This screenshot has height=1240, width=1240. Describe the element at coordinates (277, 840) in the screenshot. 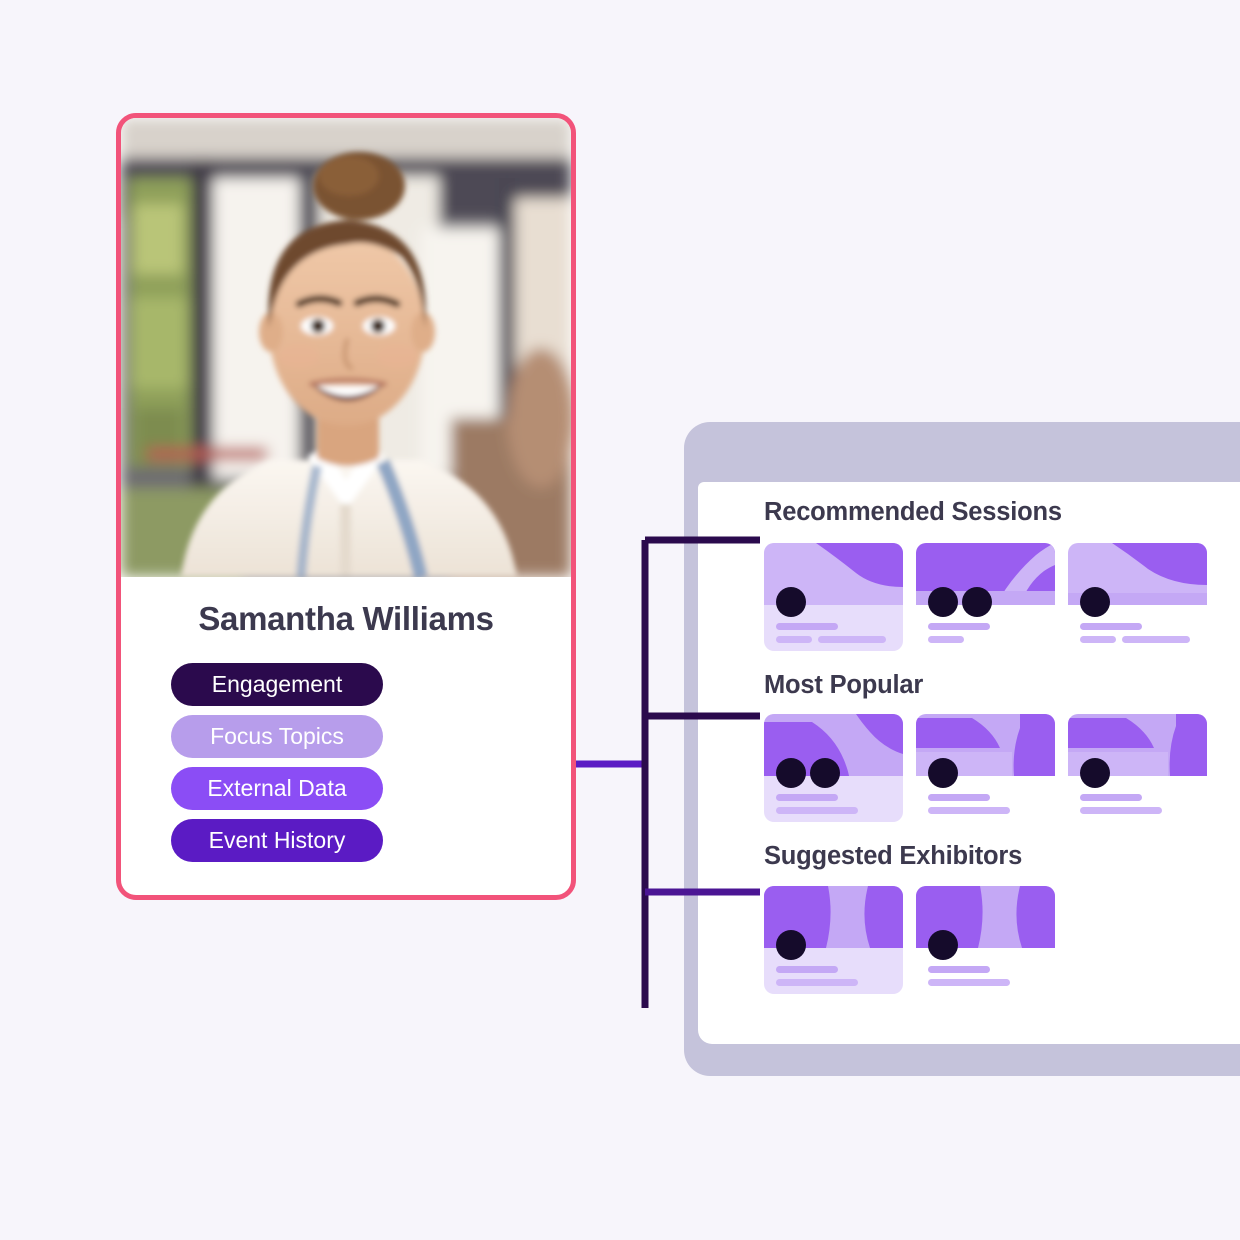

I see `pill-event-history: Event History` at that location.